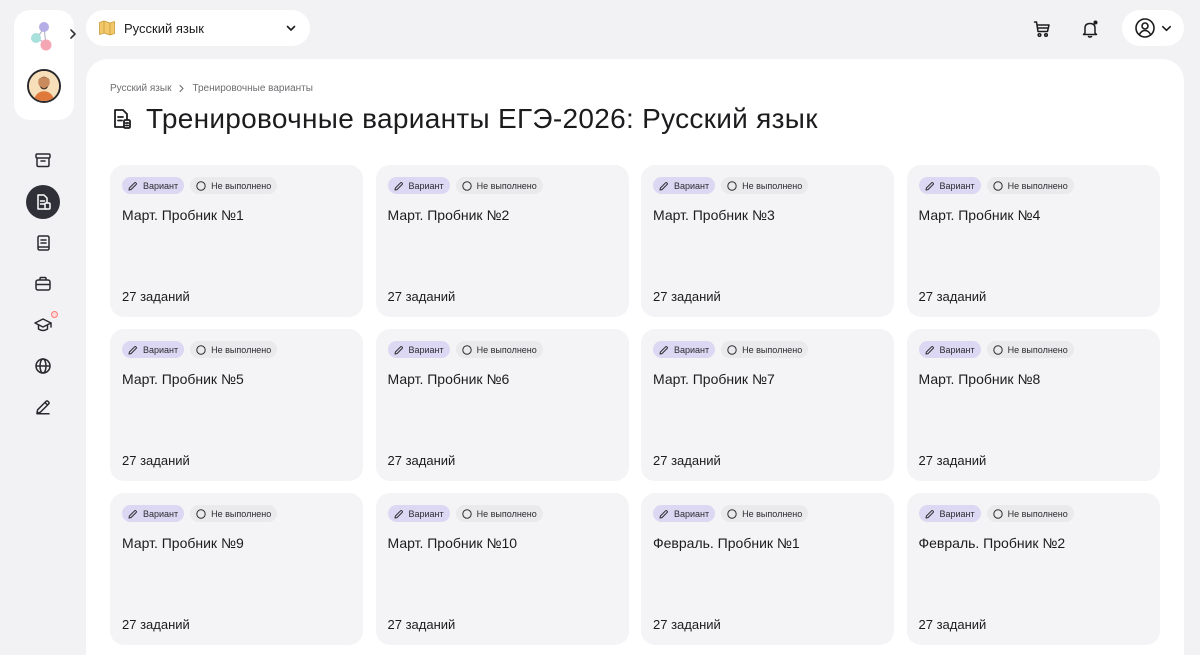 This screenshot has height=655, width=1200. I want to click on card-title: Март. Пробник №9, so click(183, 543).